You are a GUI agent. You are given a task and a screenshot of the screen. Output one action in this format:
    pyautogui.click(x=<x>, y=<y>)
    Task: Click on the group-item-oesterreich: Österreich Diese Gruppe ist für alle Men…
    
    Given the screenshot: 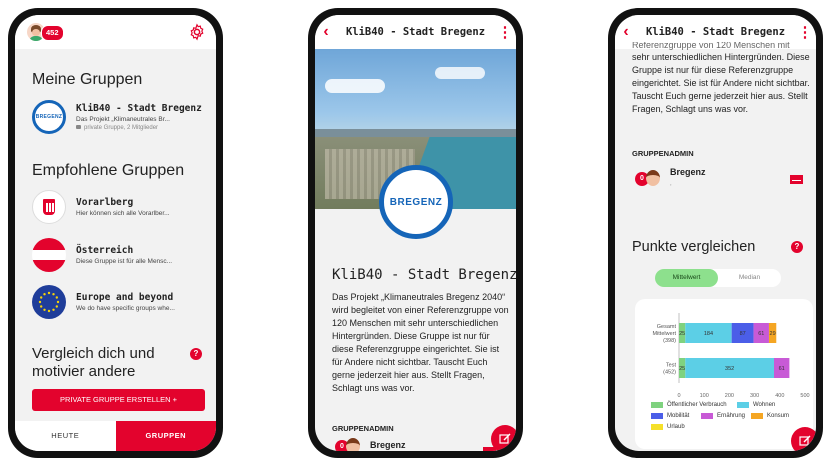 What is the action you would take?
    pyautogui.click(x=119, y=255)
    